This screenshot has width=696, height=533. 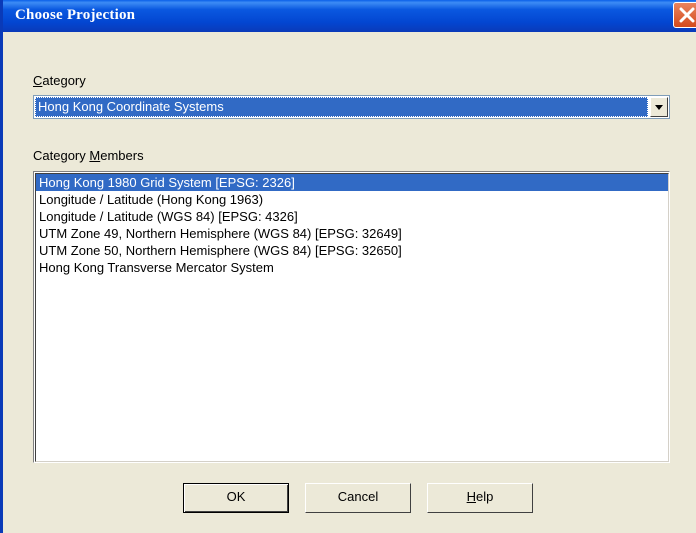 I want to click on ok-button: OK, so click(x=236, y=498).